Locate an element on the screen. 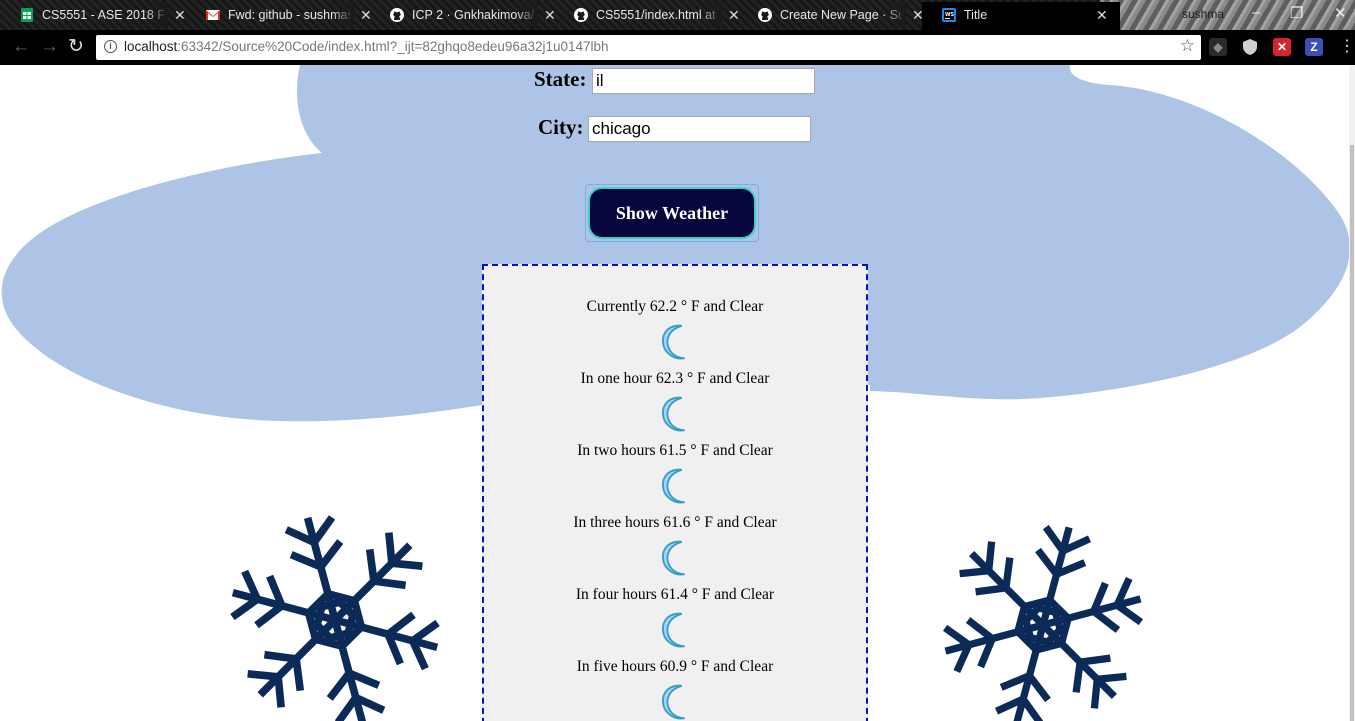 The width and height of the screenshot is (1355, 721). tab-title-active: WS Title ✕ is located at coordinates (1021, 16).